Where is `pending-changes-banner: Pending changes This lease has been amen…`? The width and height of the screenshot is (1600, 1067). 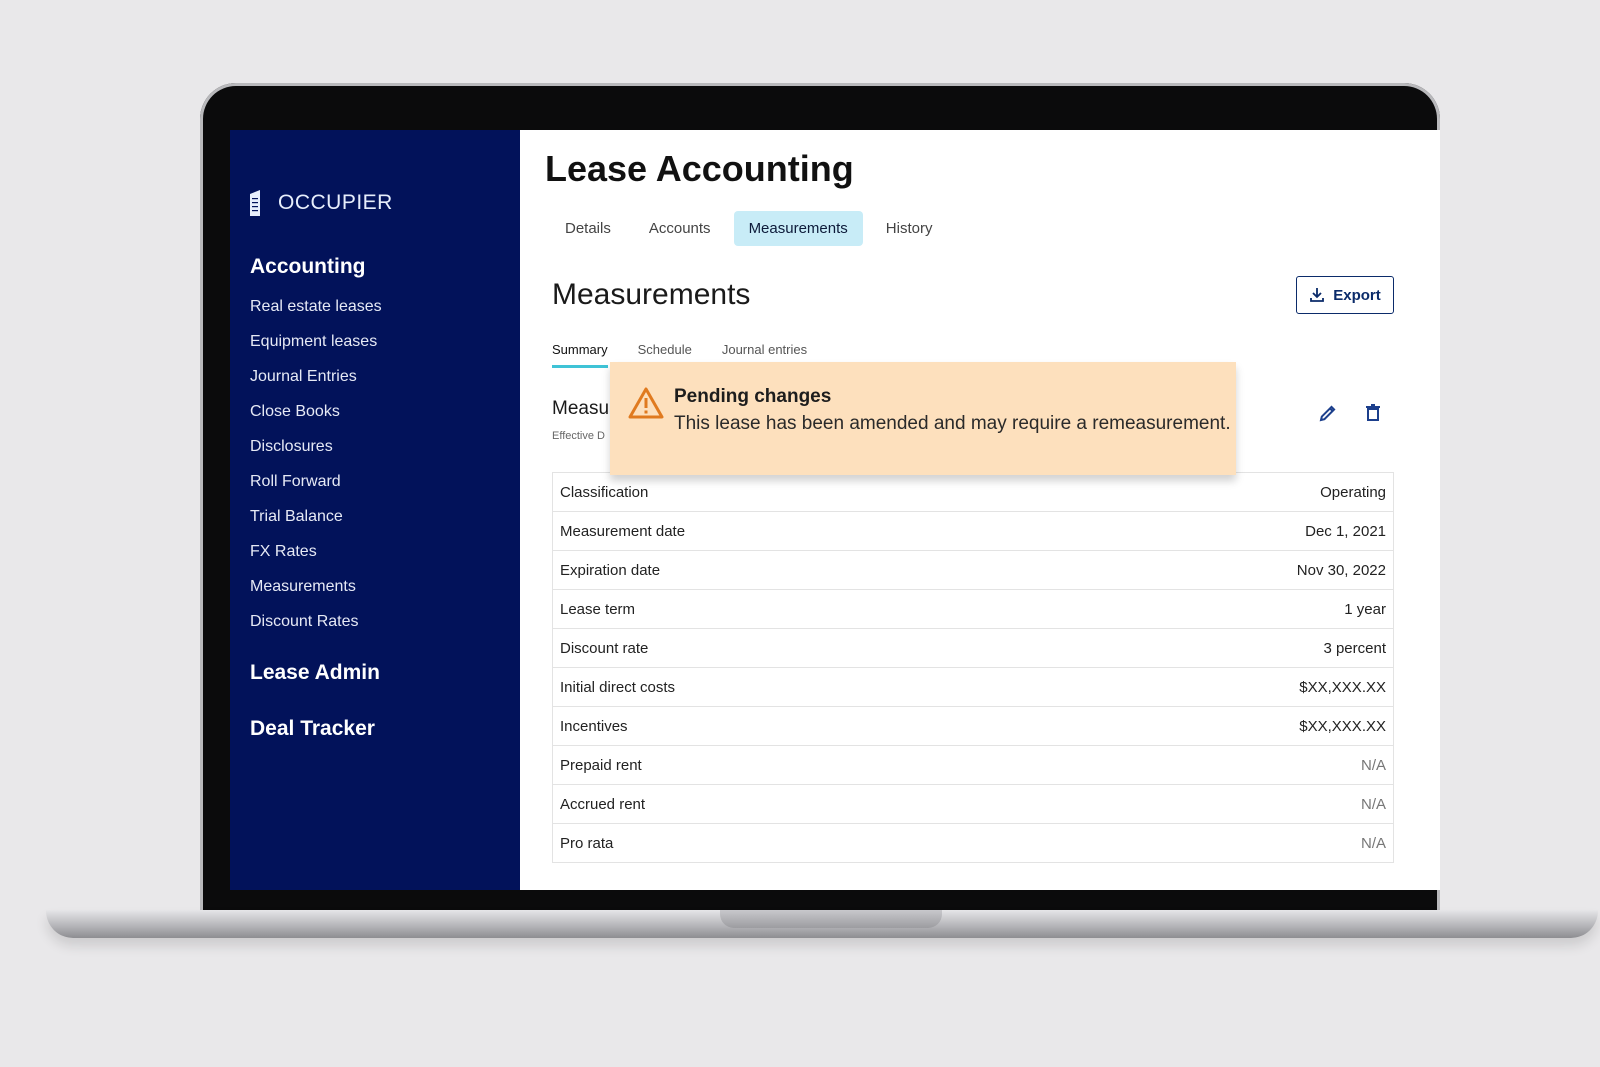
pending-changes-banner: Pending changes This lease has been amen… is located at coordinates (923, 418).